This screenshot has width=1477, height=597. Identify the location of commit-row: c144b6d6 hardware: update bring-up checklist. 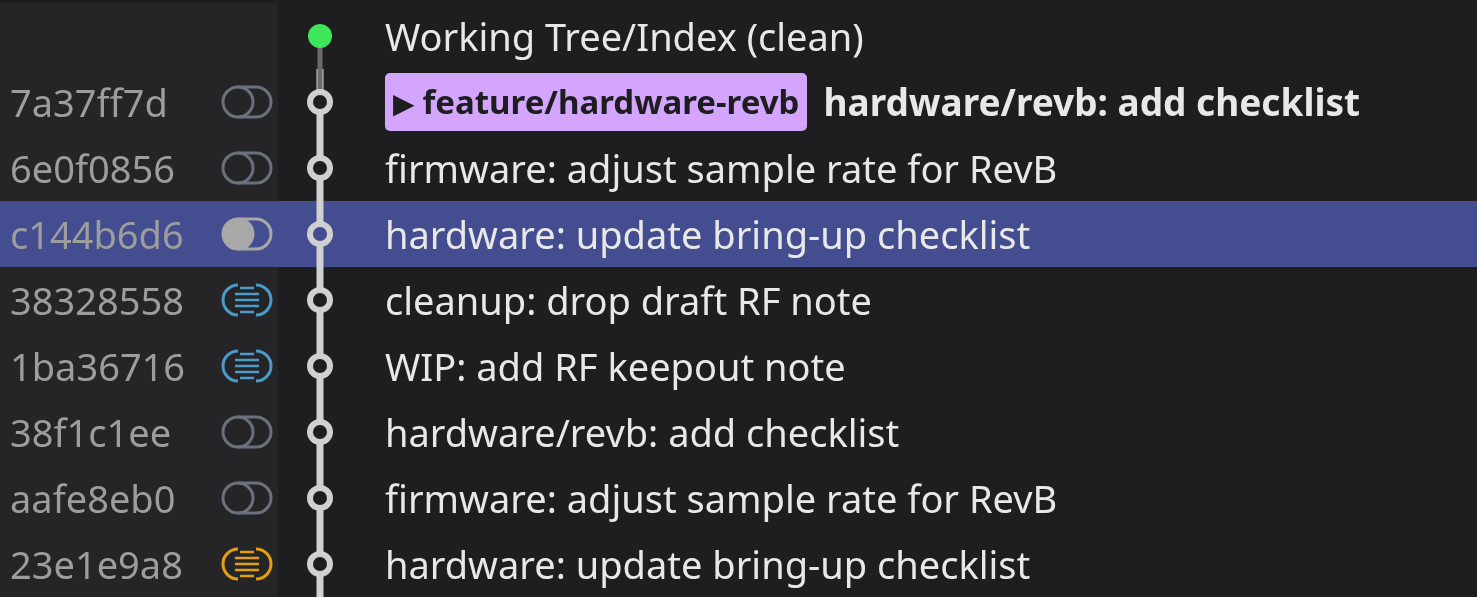
(738, 234).